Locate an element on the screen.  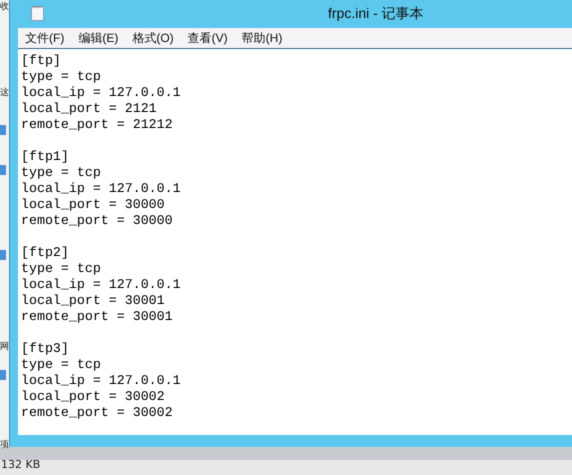
text-line: [ftp] is located at coordinates (41, 61).